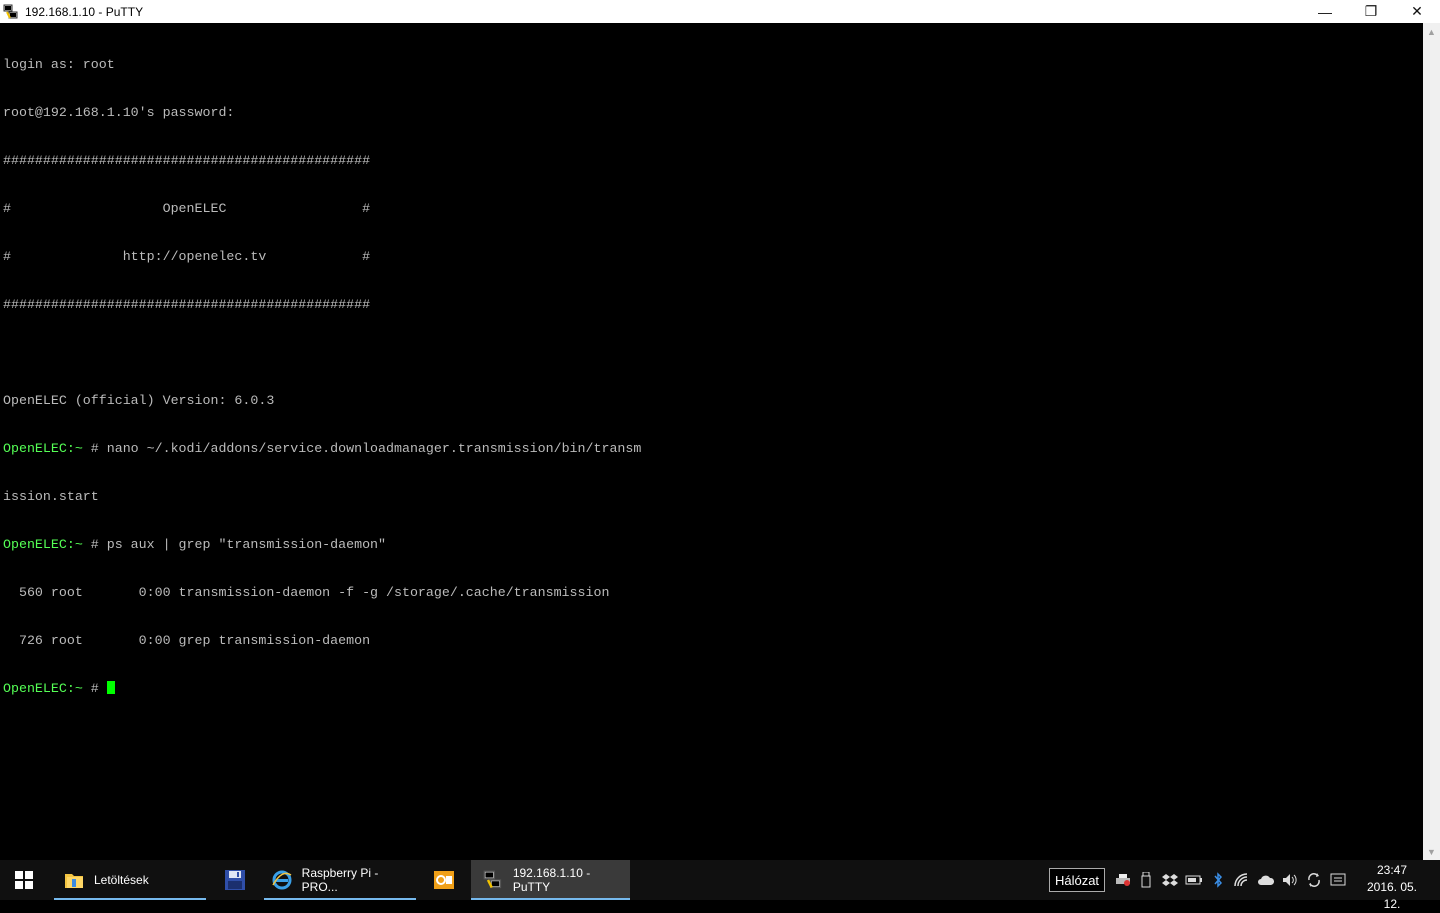 This screenshot has height=913, width=1440. I want to click on close-button: ✕, so click(1417, 11).